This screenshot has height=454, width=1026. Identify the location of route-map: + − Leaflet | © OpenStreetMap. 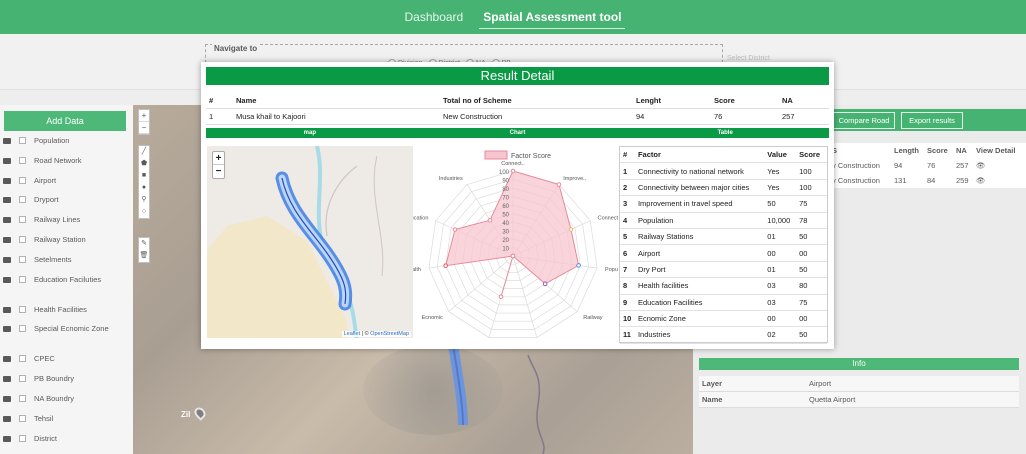
(310, 242).